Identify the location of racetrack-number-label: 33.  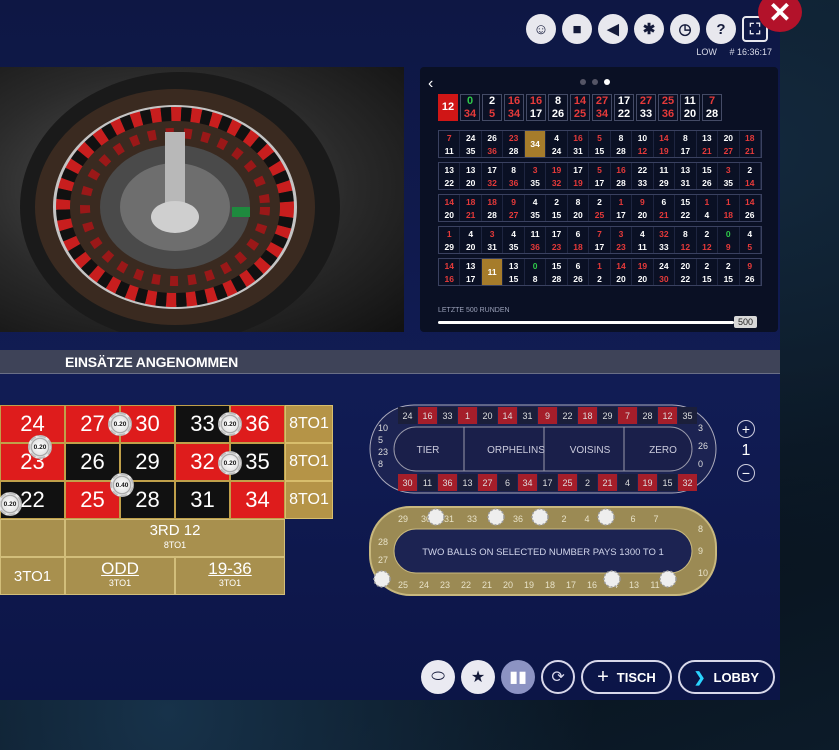
(447, 416).